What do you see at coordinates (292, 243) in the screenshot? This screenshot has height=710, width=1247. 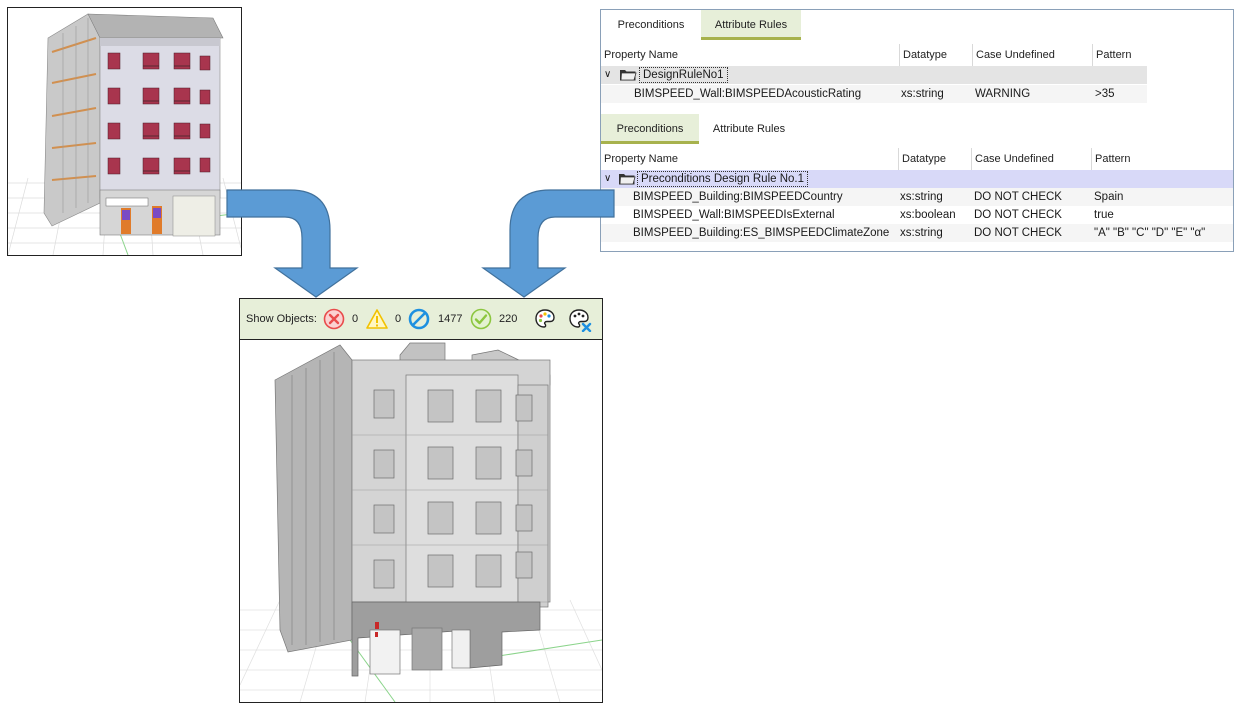 I see `arrow-left-curved` at bounding box center [292, 243].